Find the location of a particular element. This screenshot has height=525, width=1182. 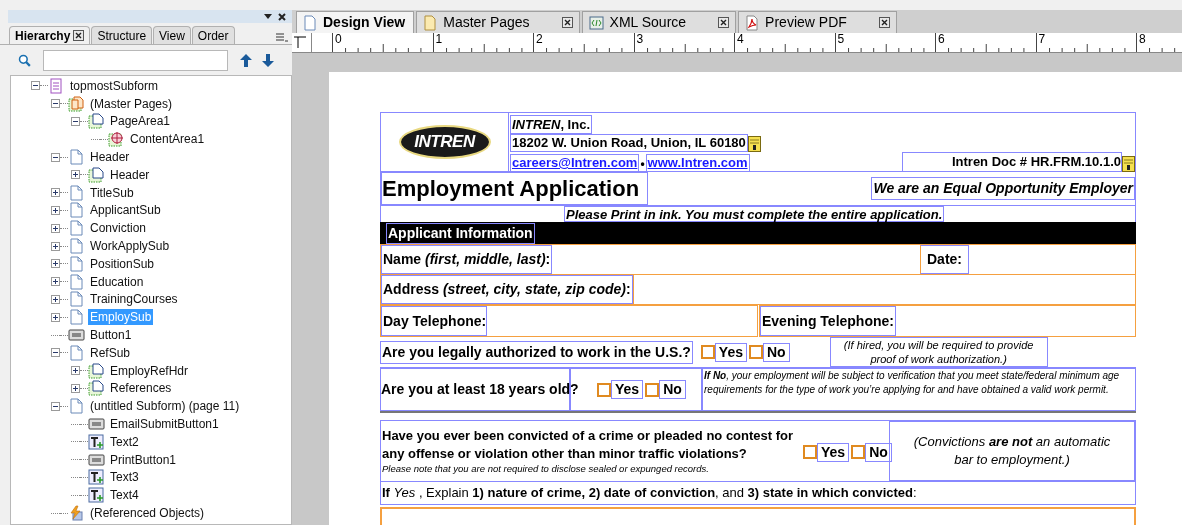

up-arrow-icon is located at coordinates (246, 60).